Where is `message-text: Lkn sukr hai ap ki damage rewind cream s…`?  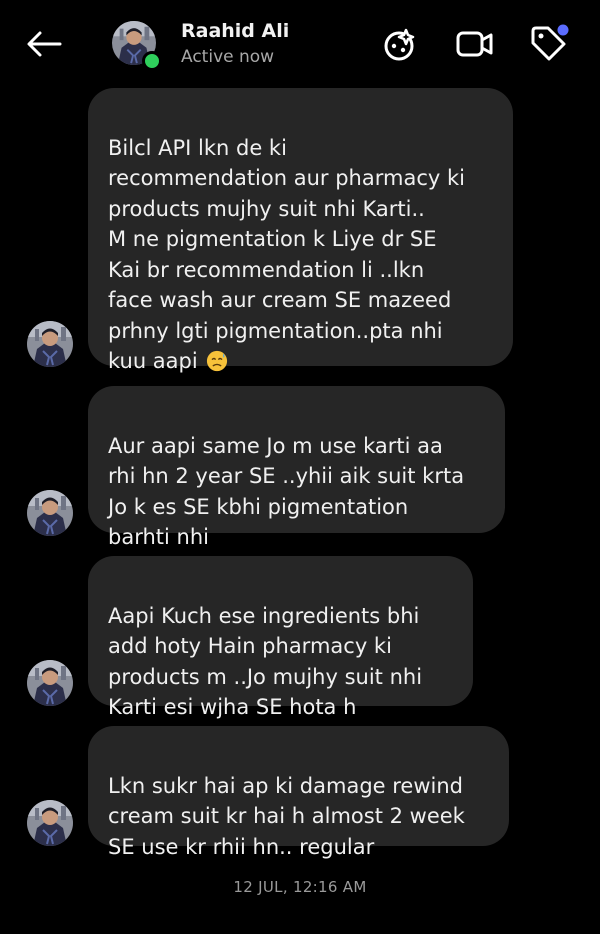 message-text: Lkn sukr hai ap ki damage rewind cream s… is located at coordinates (286, 816).